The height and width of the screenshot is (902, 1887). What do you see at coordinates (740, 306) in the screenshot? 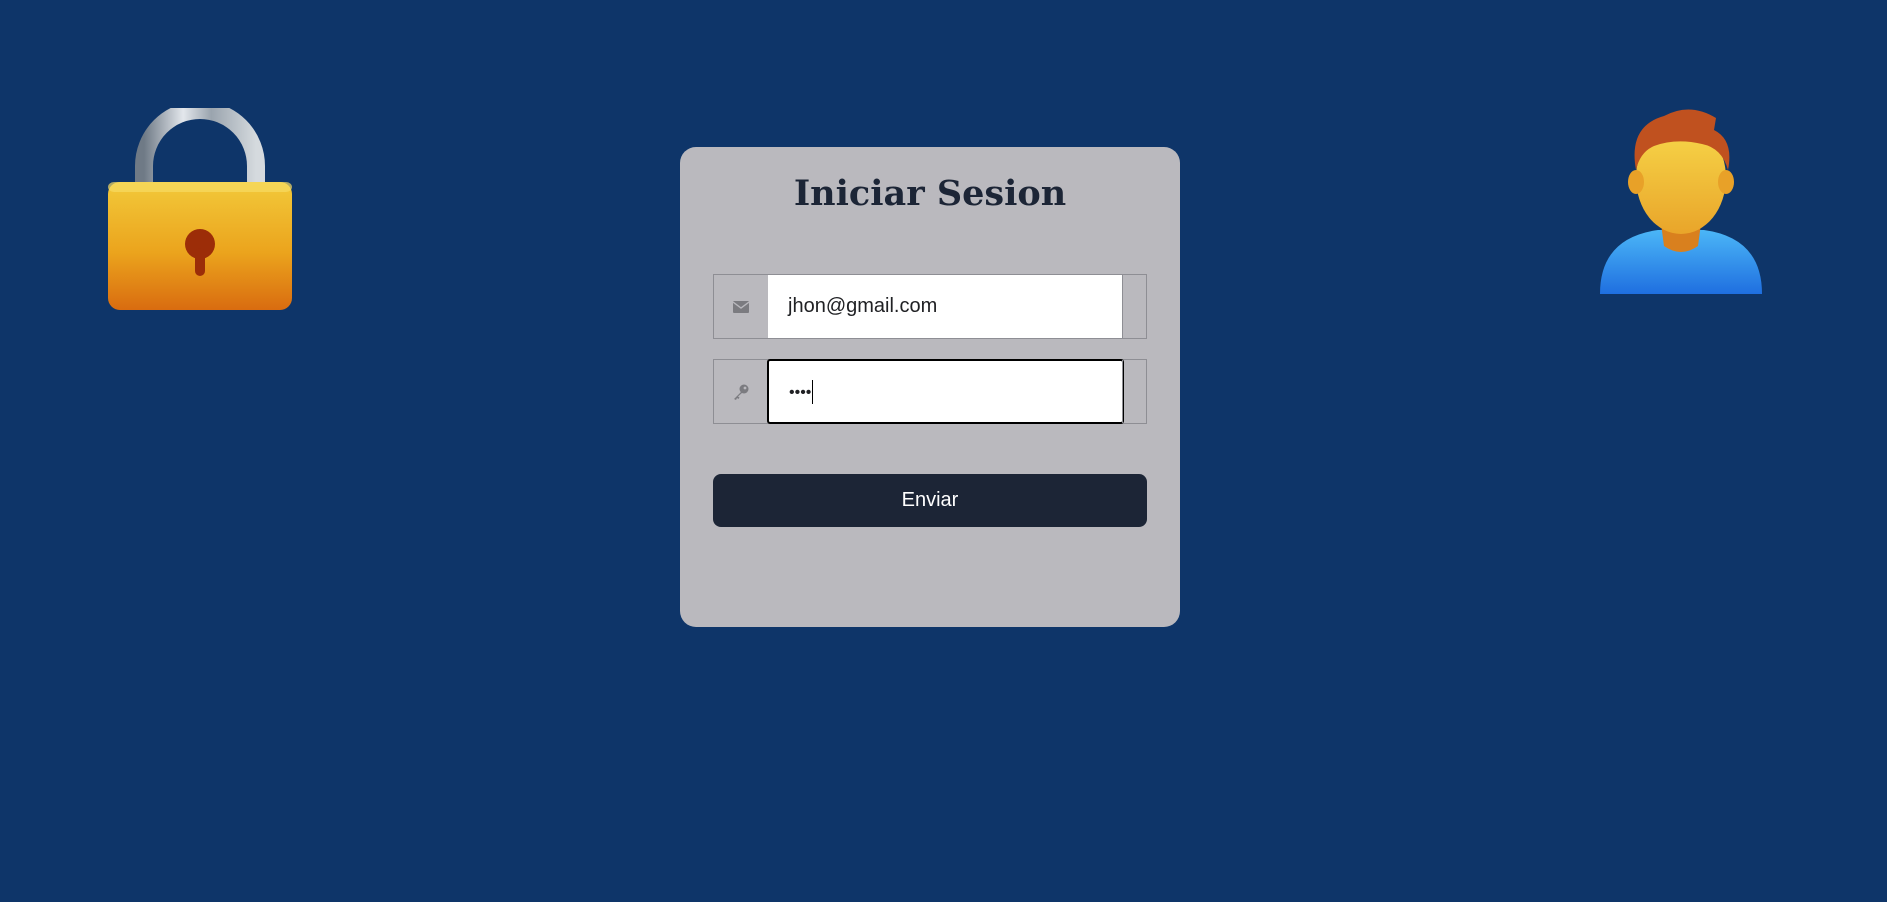
I see `envelope-icon` at bounding box center [740, 306].